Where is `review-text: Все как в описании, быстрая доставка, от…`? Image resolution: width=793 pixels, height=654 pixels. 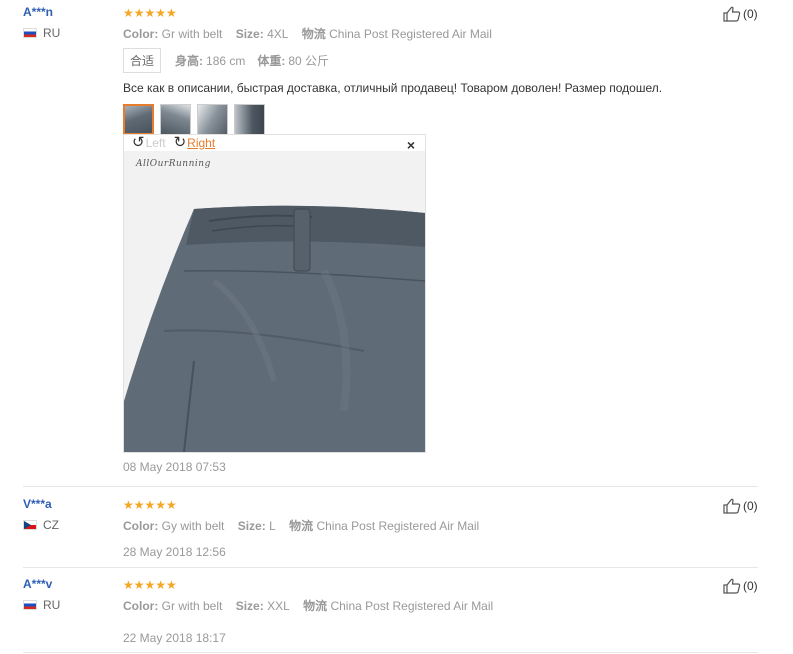 review-text: Все как в описании, быстрая доставка, от… is located at coordinates (393, 88).